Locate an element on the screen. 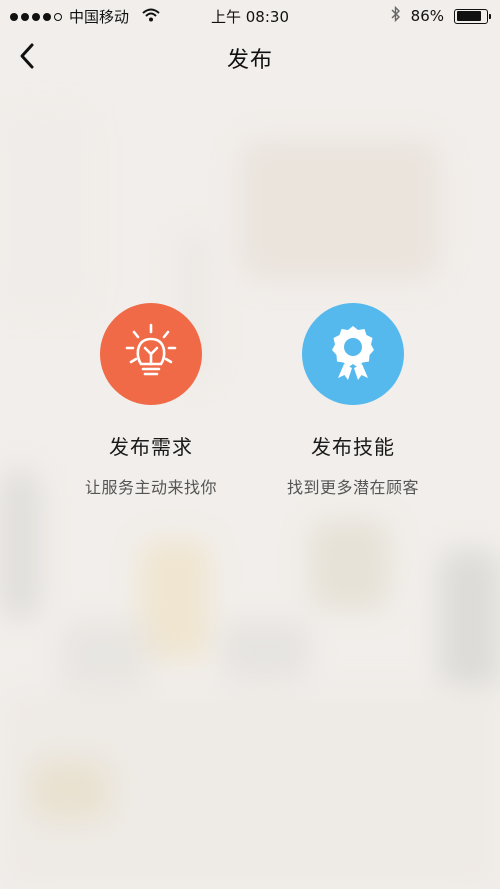  post-demand-option: 发布需求 让服务主动来找你 is located at coordinates (151, 400).